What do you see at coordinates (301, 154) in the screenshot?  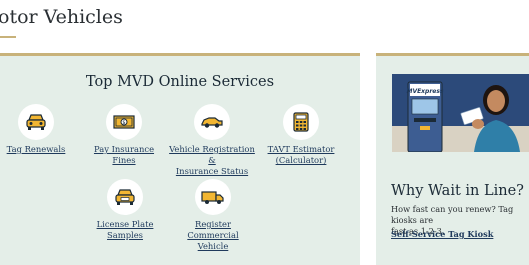 I see `service-label: TAVT Estimator (Calculator)` at bounding box center [301, 154].